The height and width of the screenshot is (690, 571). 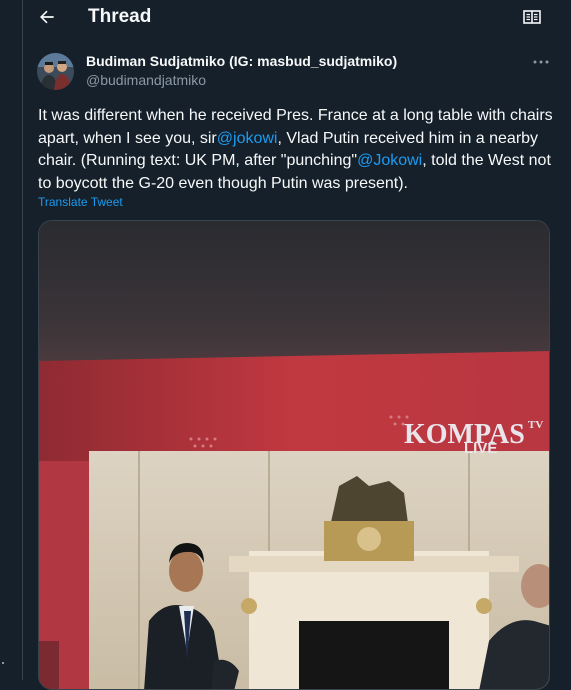 I want to click on kompas-logo-suffix: TV, so click(x=535, y=425).